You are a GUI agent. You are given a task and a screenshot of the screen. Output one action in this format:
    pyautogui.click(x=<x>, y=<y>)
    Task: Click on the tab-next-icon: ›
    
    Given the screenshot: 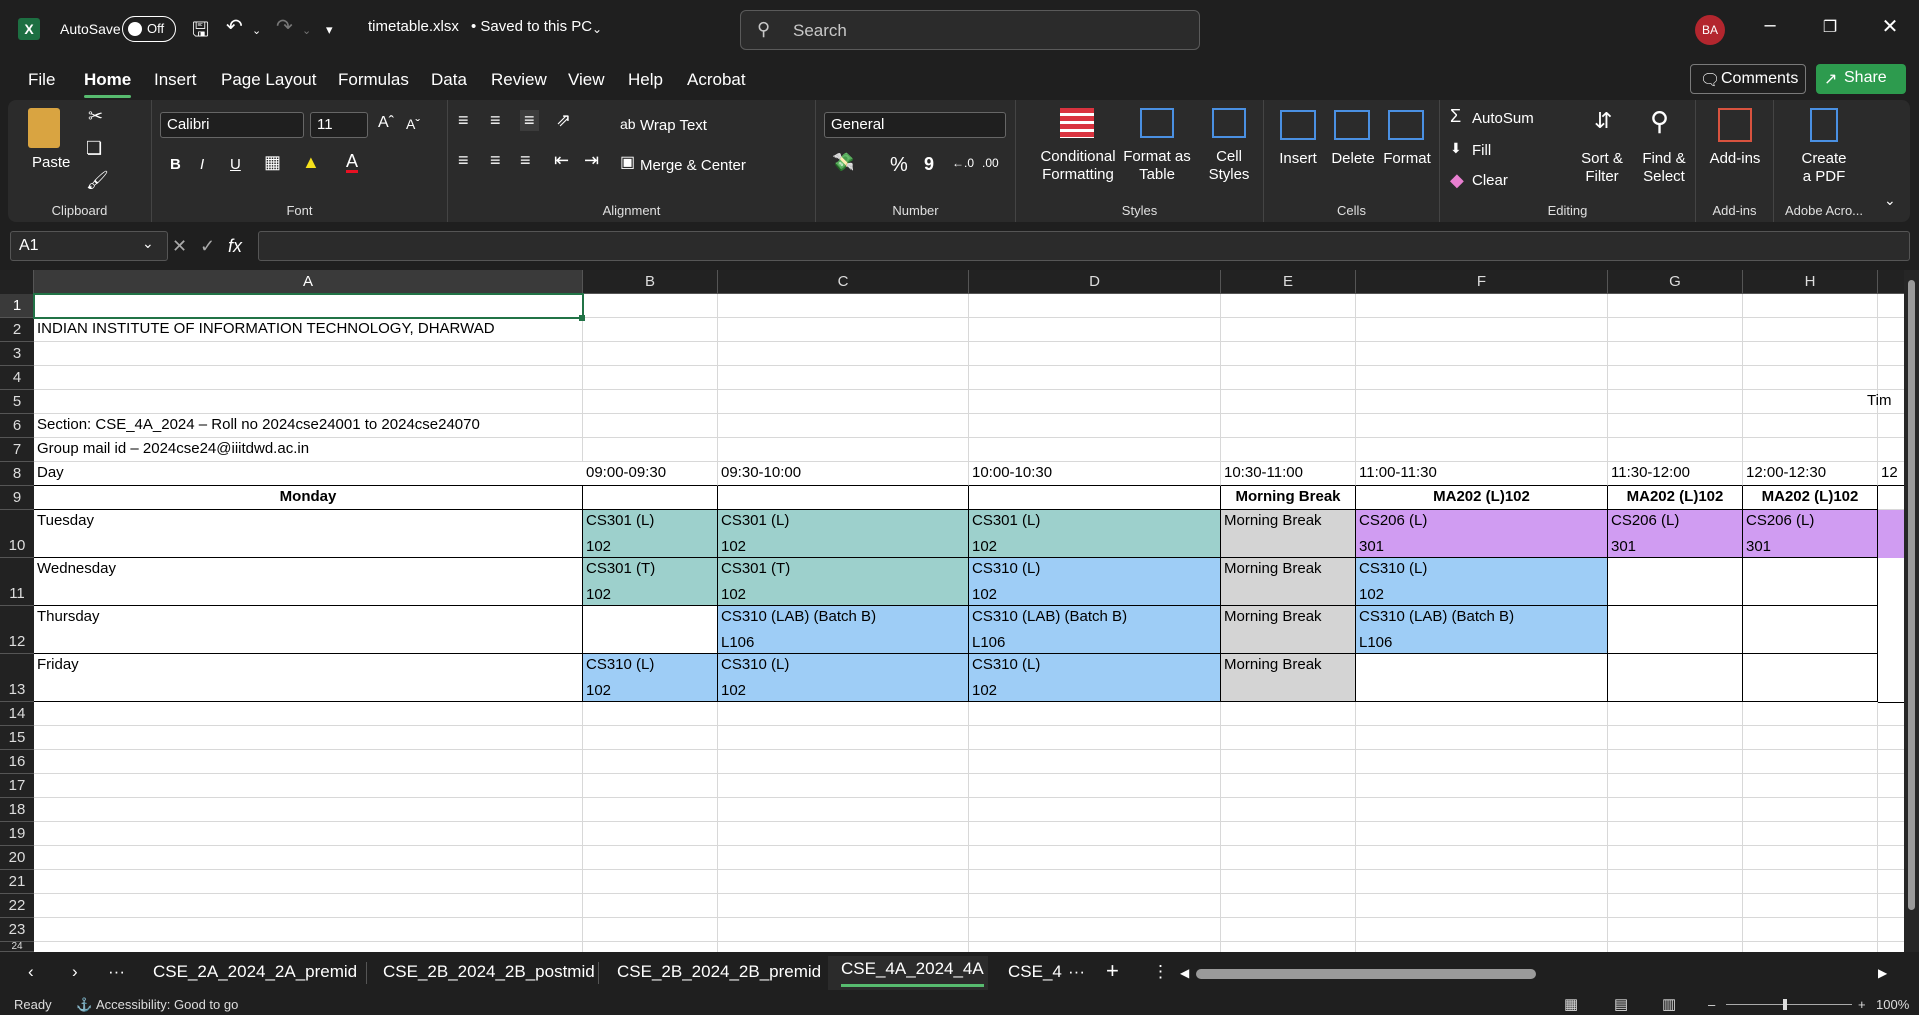 What is the action you would take?
    pyautogui.click(x=75, y=972)
    